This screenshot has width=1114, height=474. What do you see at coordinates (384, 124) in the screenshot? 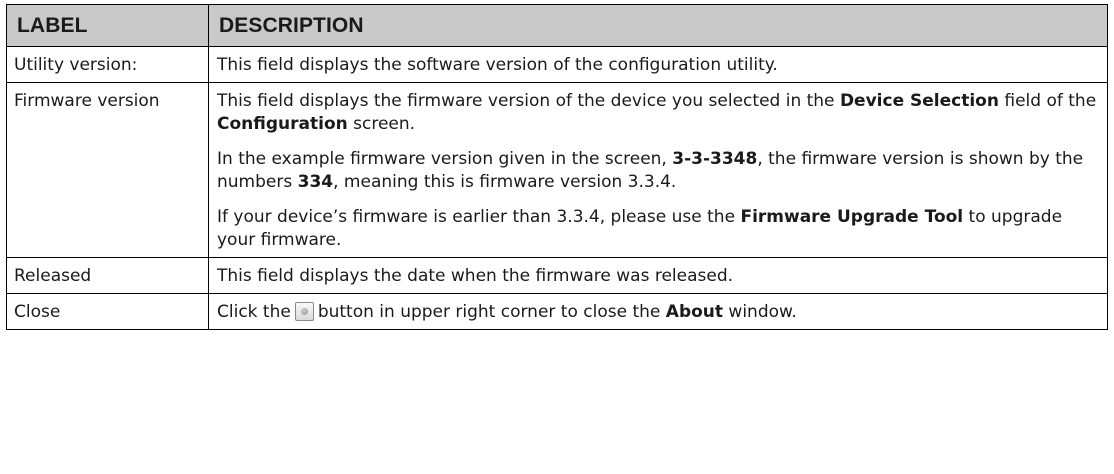
I see `text-run: screen.` at bounding box center [384, 124].